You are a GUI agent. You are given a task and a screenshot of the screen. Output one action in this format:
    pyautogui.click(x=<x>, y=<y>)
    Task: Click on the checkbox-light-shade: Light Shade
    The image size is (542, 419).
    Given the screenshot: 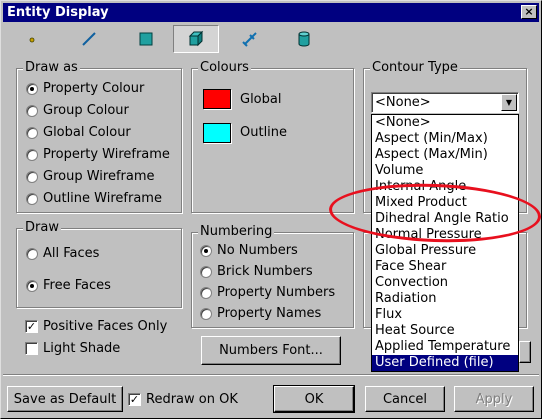 What is the action you would take?
    pyautogui.click(x=72, y=348)
    